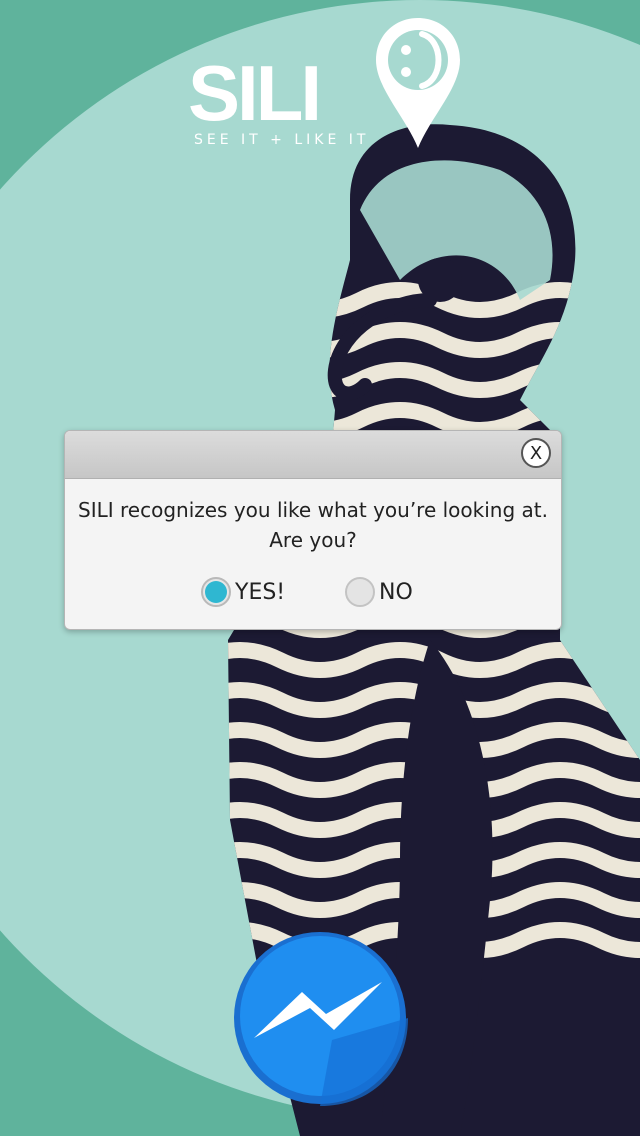 The image size is (640, 1136). Describe the element at coordinates (313, 455) in the screenshot. I see `dialog-header: X` at that location.